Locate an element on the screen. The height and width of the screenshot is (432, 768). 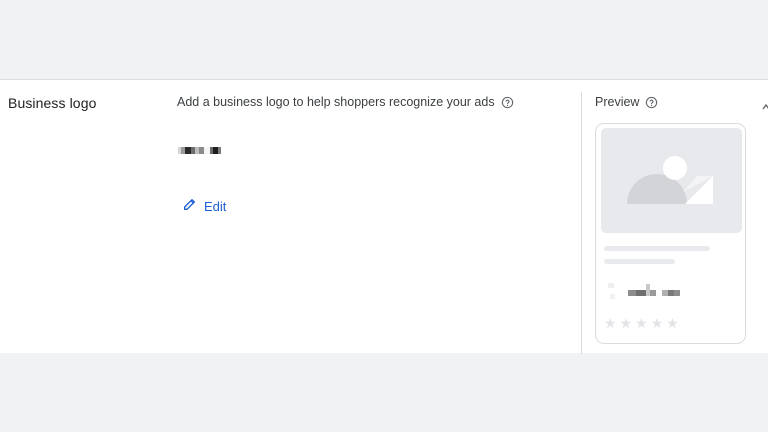
image-placeholder is located at coordinates (671, 180).